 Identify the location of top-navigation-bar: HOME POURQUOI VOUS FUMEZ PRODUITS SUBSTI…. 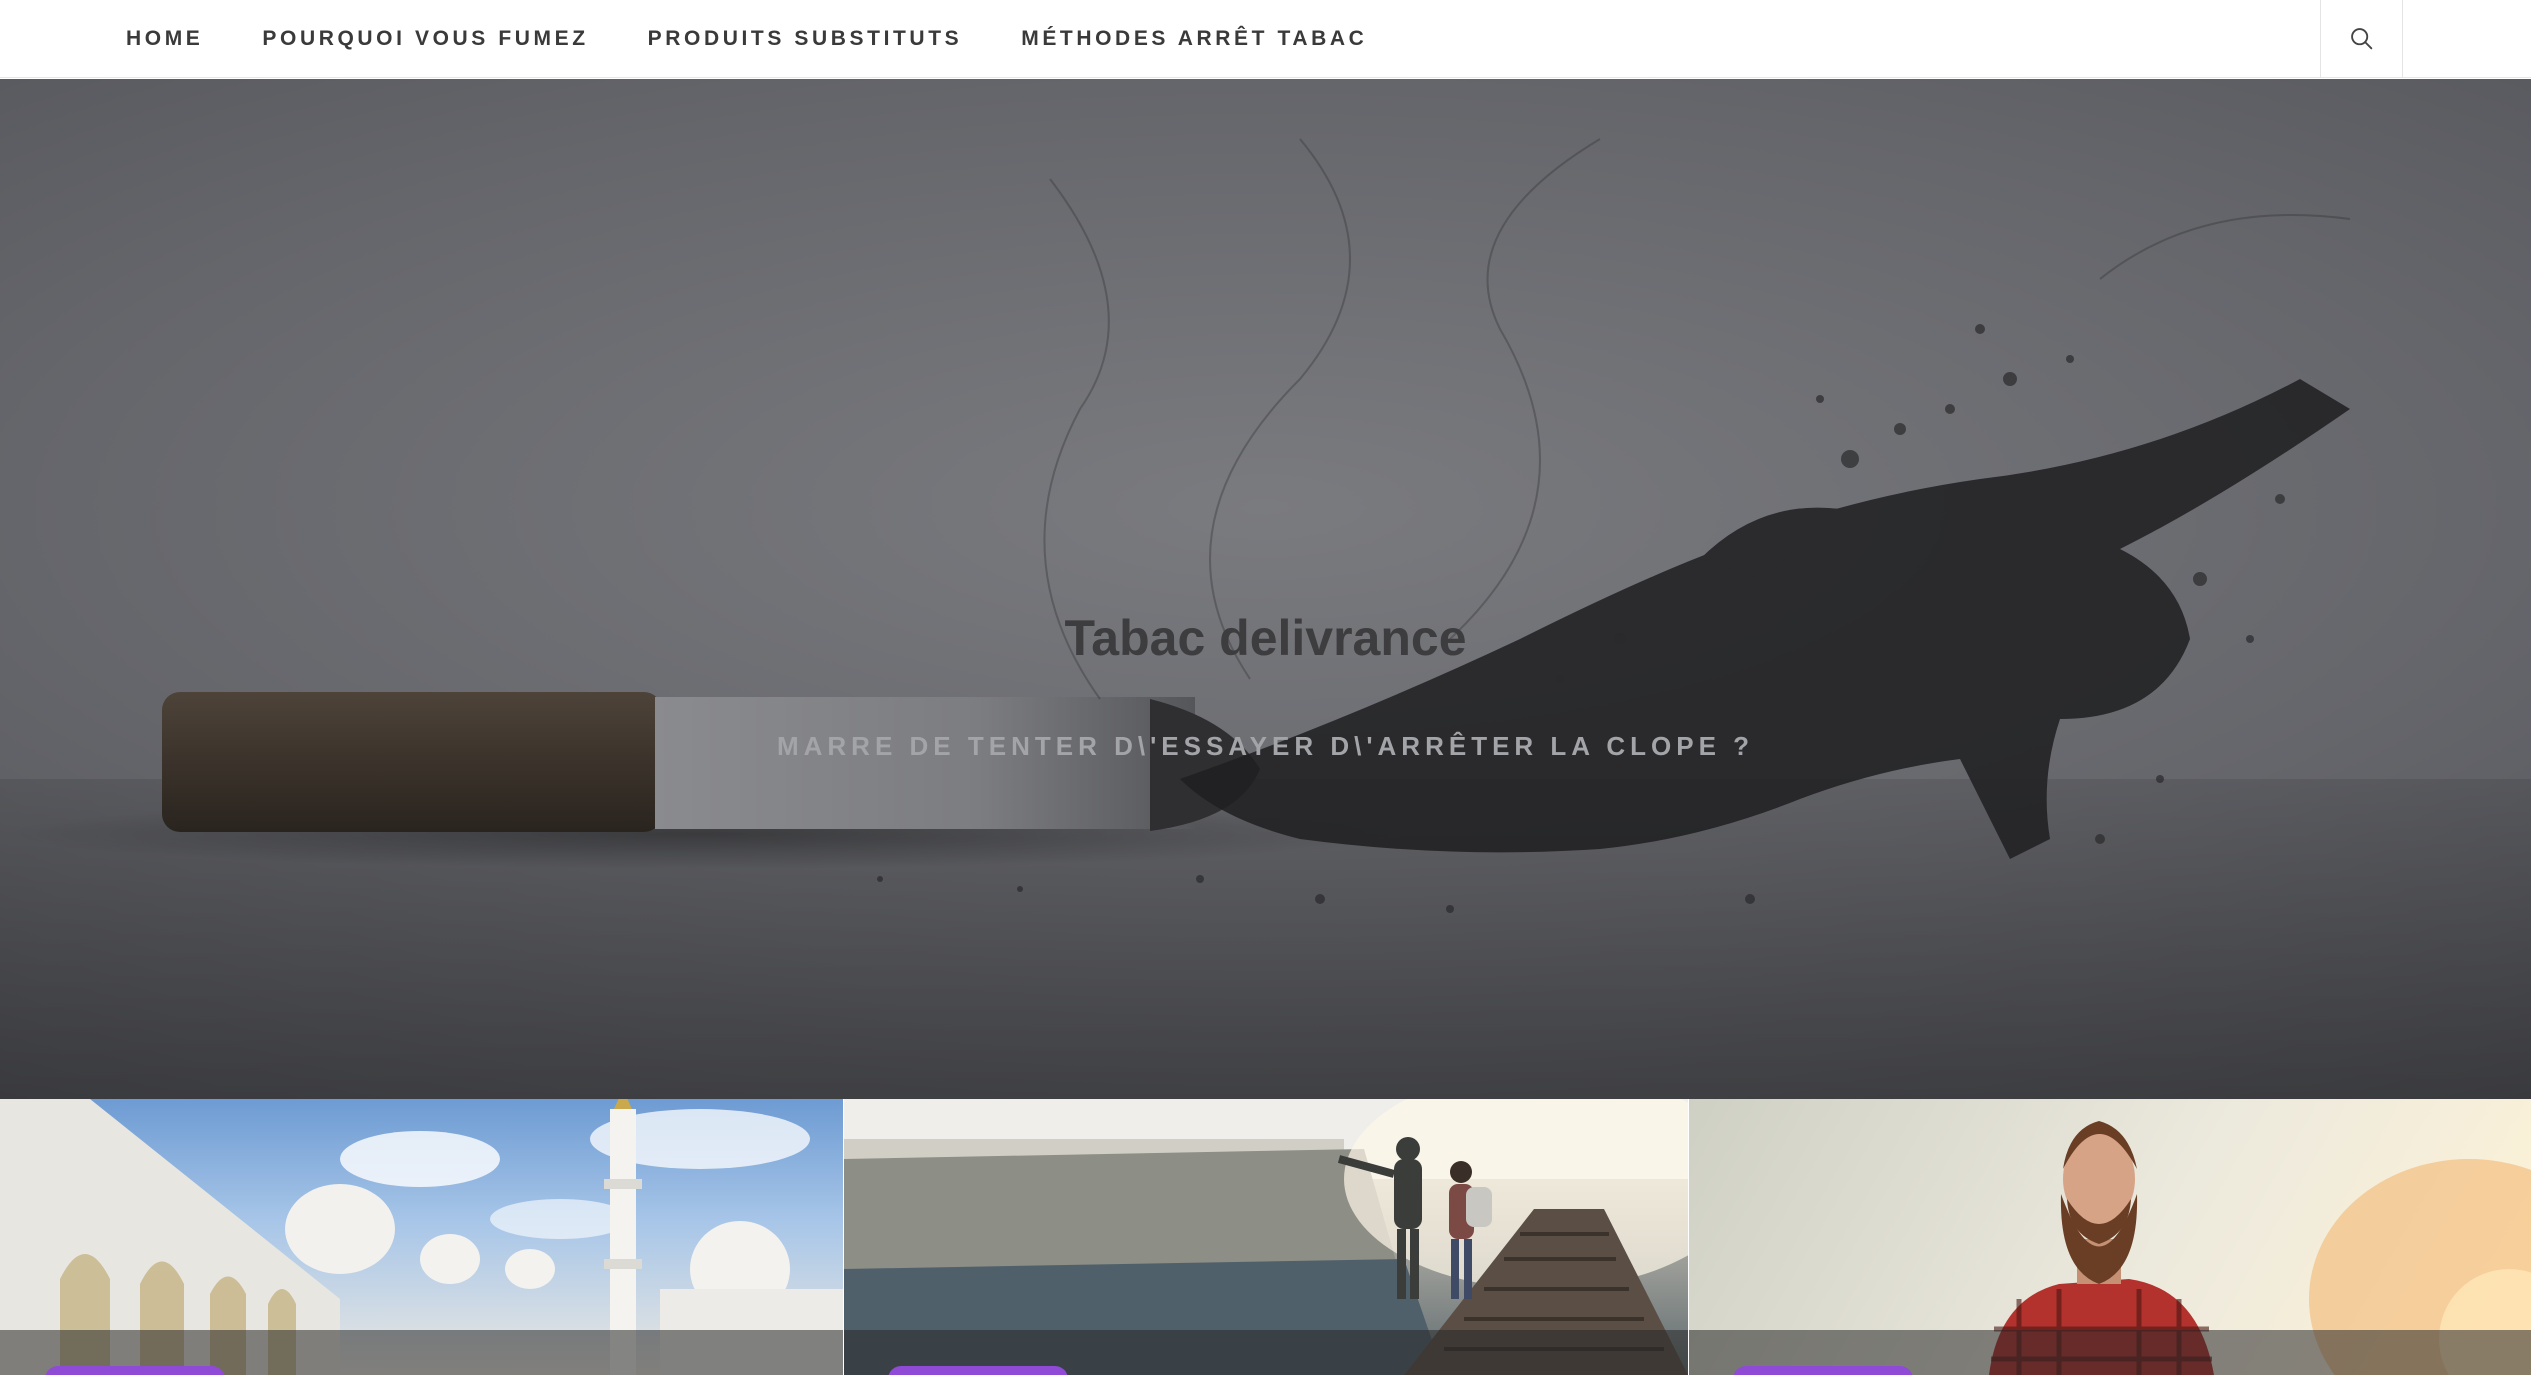
(1265, 39).